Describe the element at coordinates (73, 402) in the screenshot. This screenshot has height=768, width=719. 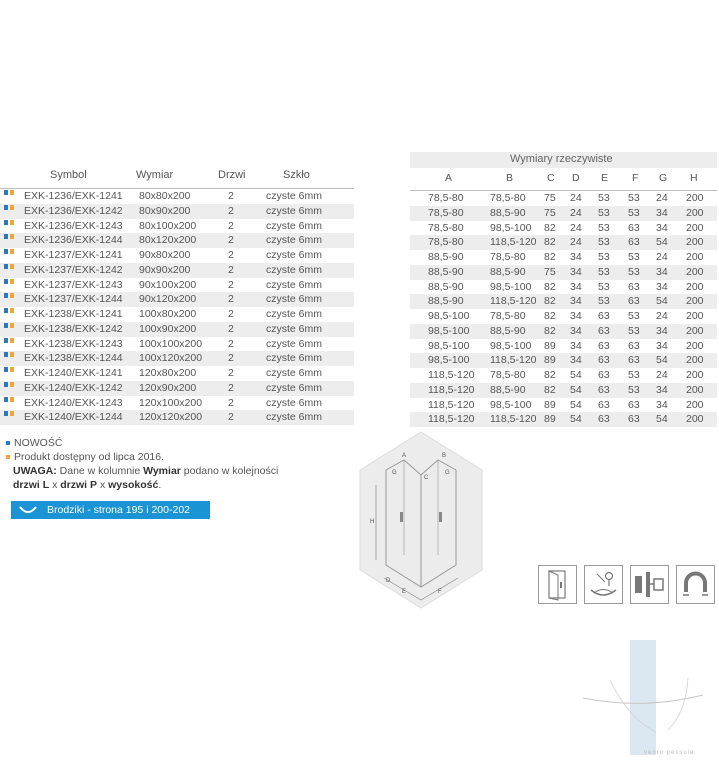
I see `cell-symbol: EXK-1240/EXK-1243` at that location.